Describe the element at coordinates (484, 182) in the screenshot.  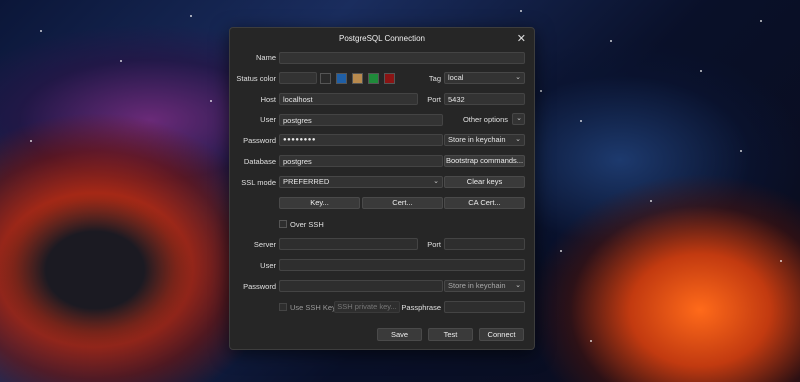
I see `clear-keys-button: Clear keys` at that location.